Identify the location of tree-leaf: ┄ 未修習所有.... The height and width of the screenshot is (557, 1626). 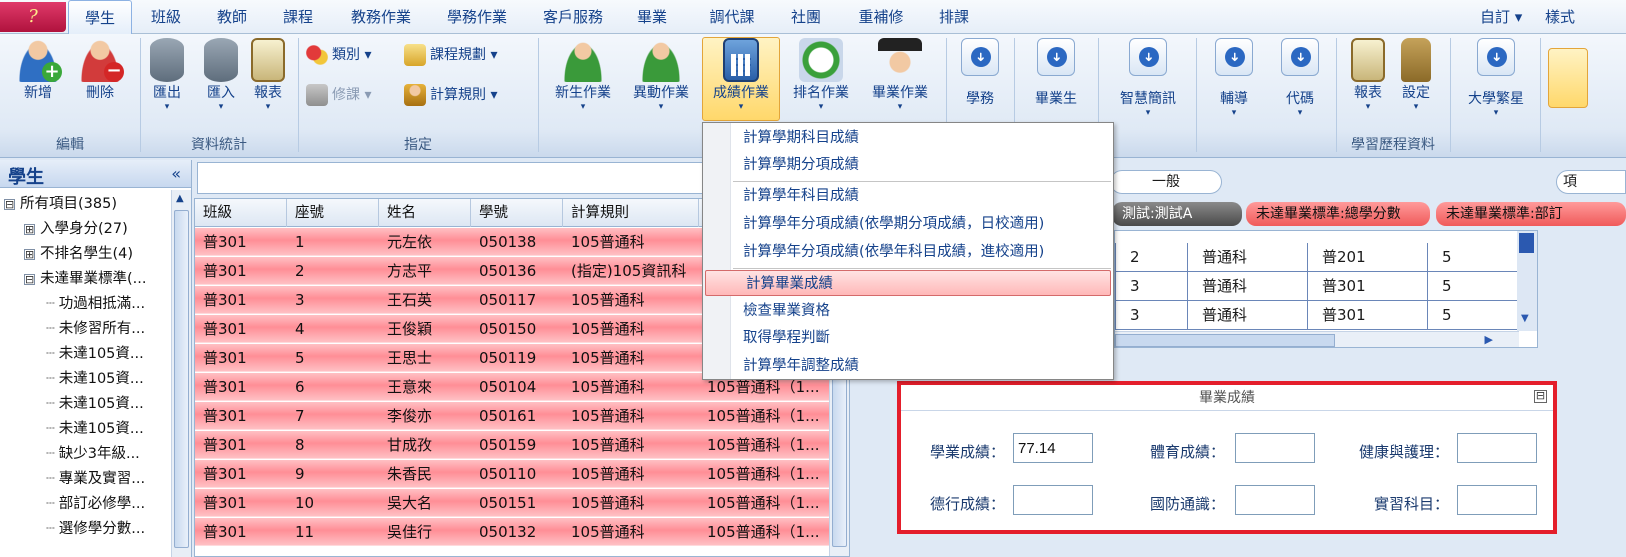
(95, 329).